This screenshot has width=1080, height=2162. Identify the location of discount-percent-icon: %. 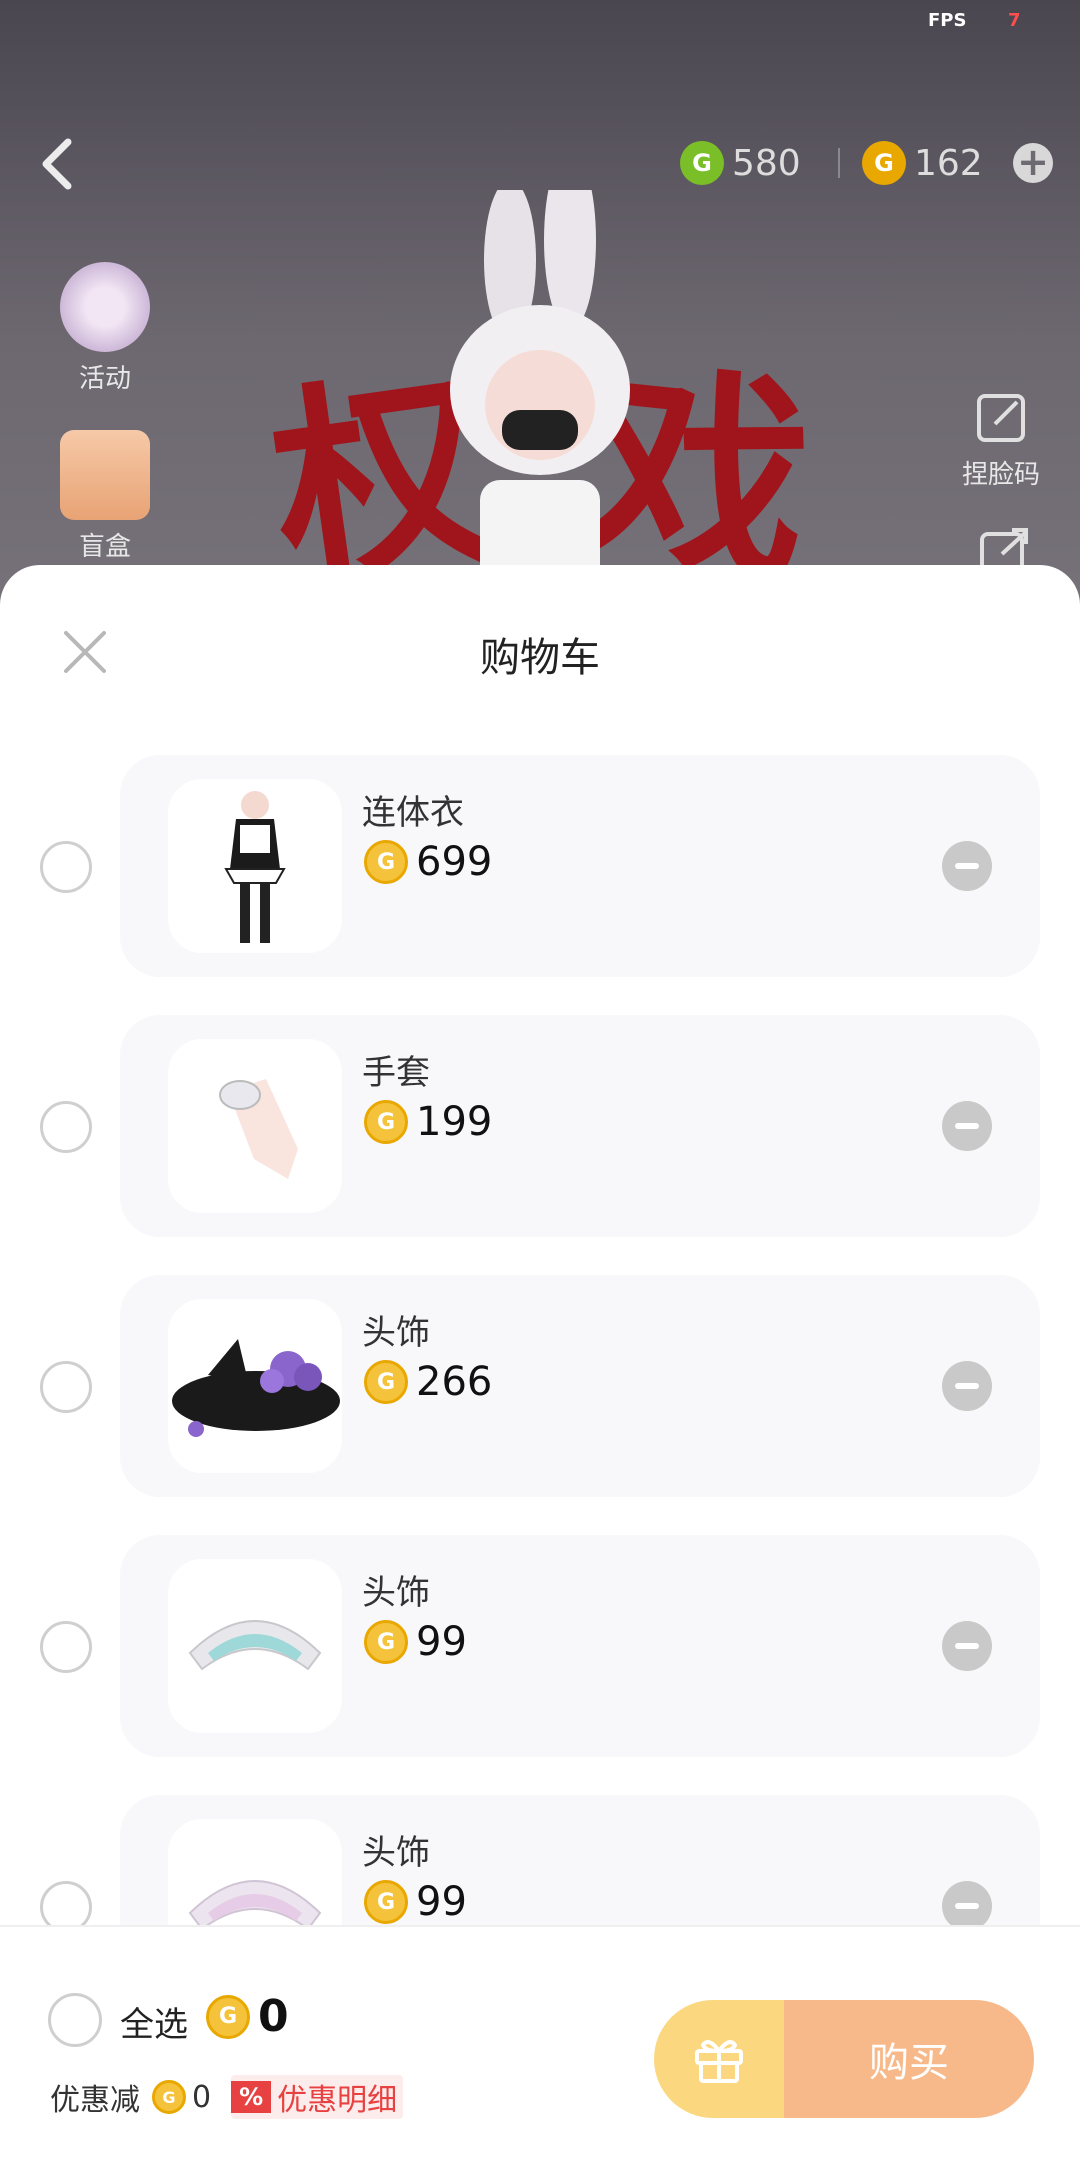
(251, 2097).